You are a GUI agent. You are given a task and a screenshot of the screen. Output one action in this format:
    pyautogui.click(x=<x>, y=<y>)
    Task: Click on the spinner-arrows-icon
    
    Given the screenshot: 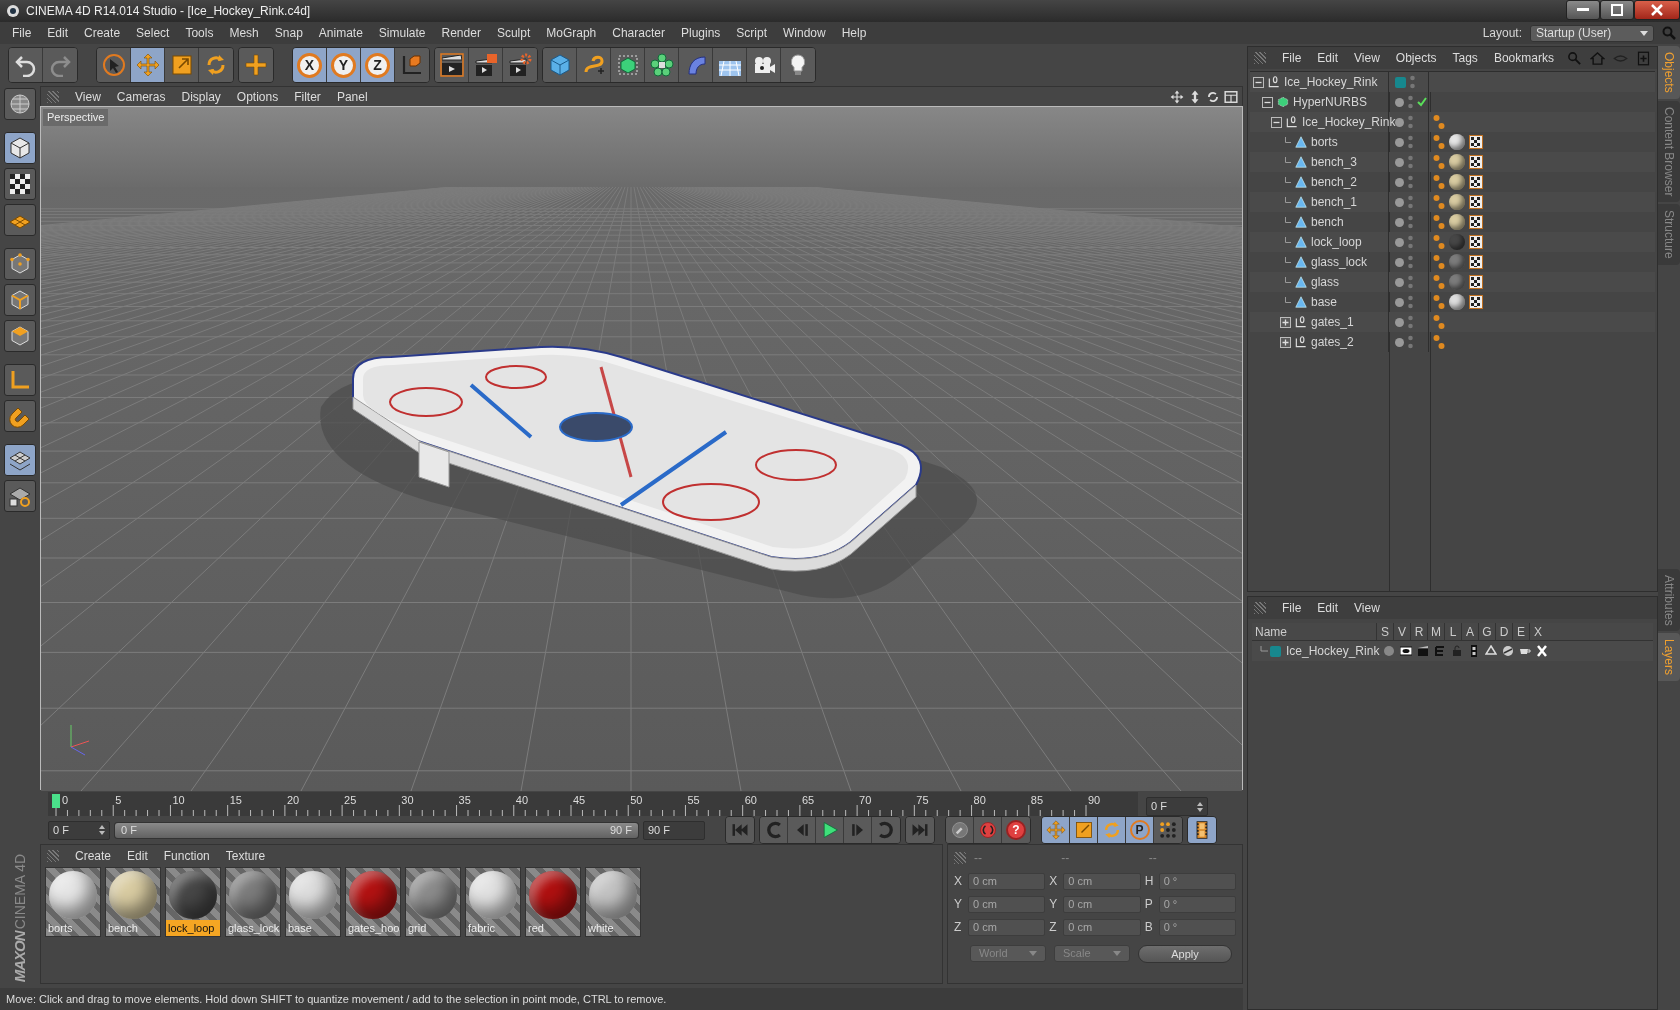 What is the action you would take?
    pyautogui.click(x=1200, y=806)
    